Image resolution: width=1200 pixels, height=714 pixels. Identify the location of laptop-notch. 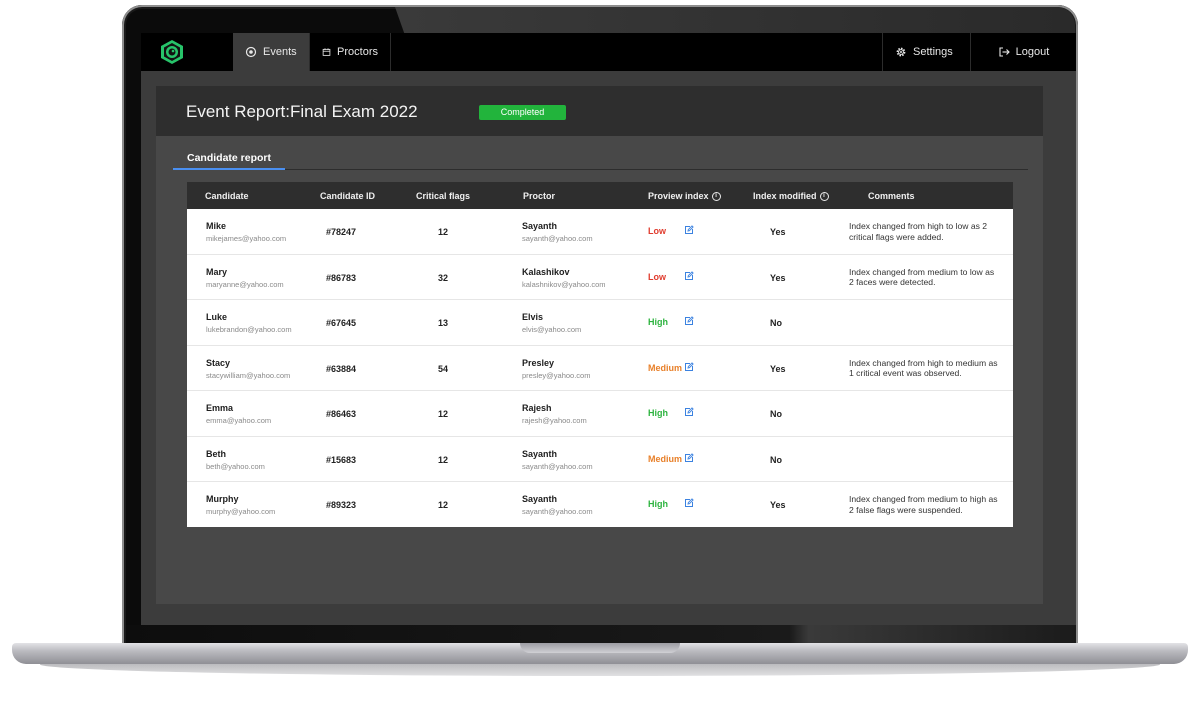
(600, 648).